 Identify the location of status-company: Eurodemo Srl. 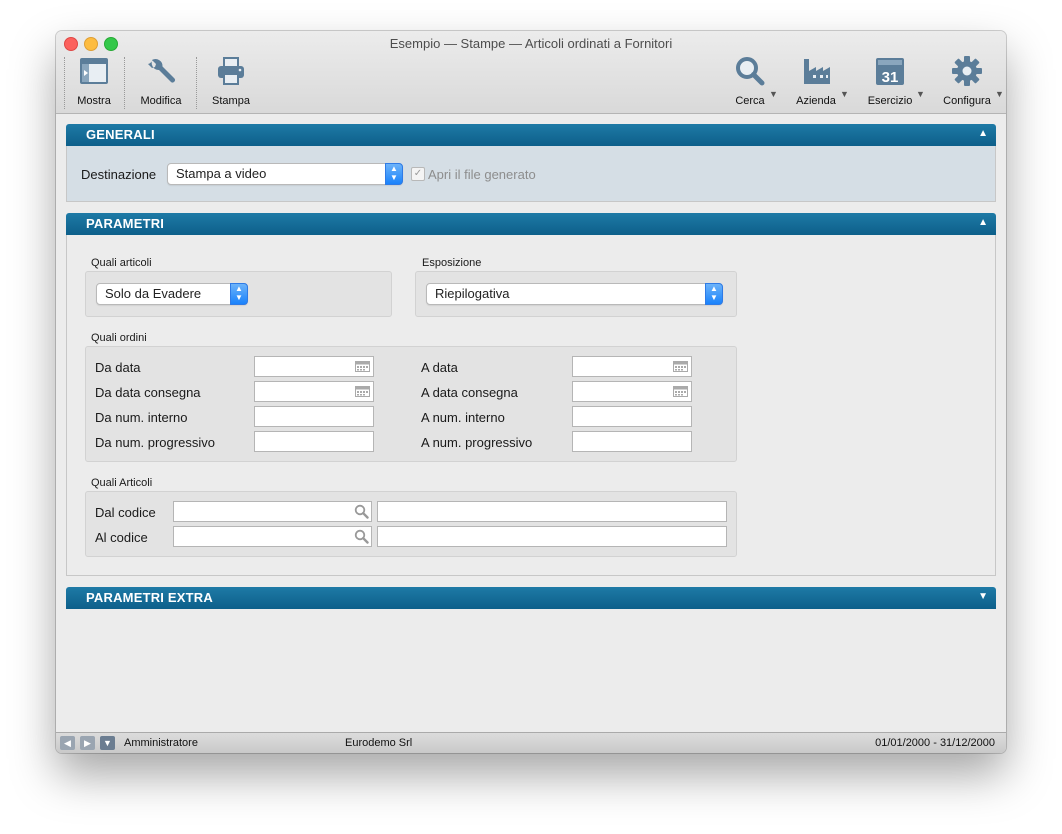
(379, 743).